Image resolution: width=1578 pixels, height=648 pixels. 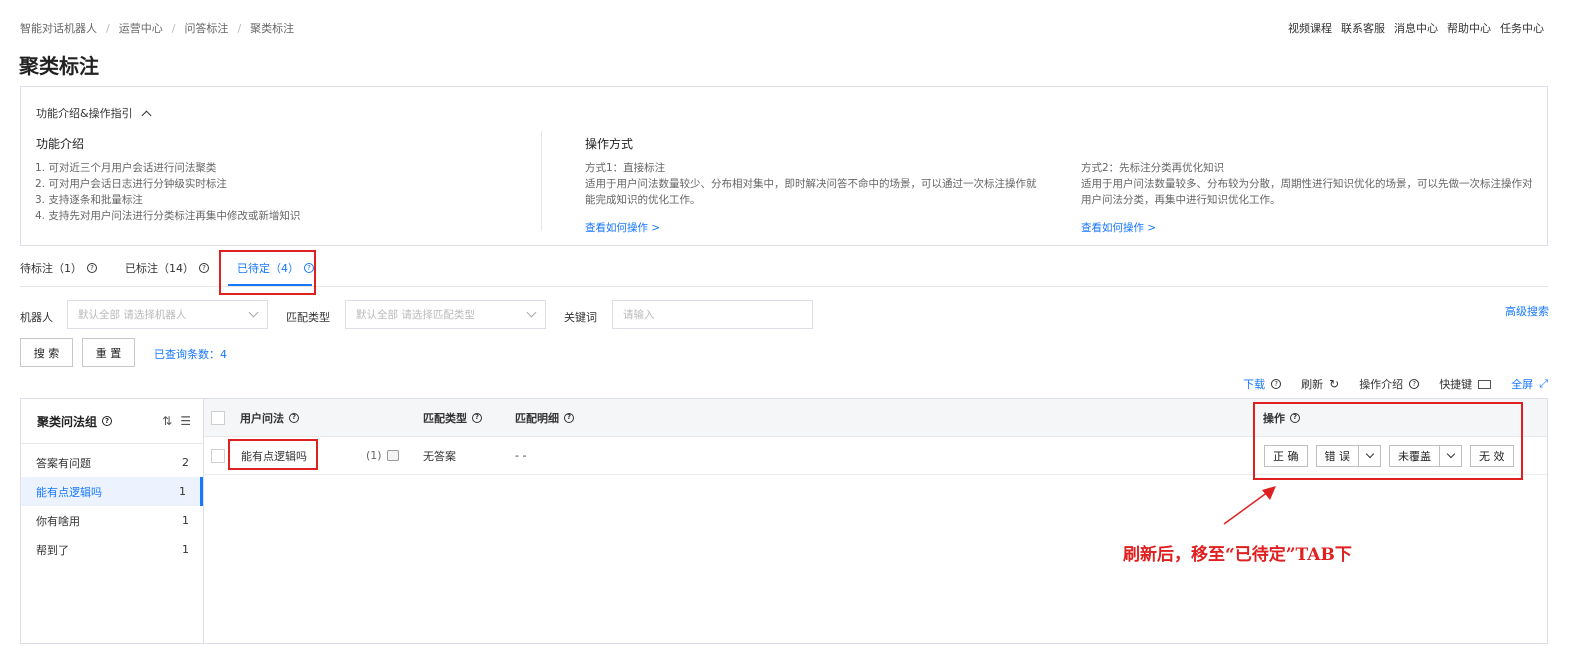 I want to click on group-item: 你有啥用 1, so click(x=112, y=520).